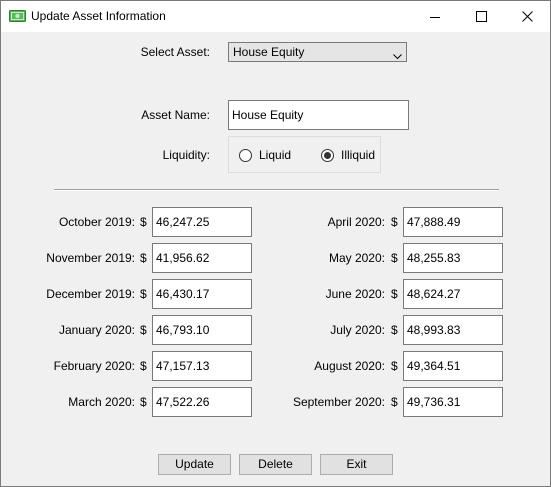 The image size is (551, 487). What do you see at coordinates (17, 16) in the screenshot?
I see `money-icon` at bounding box center [17, 16].